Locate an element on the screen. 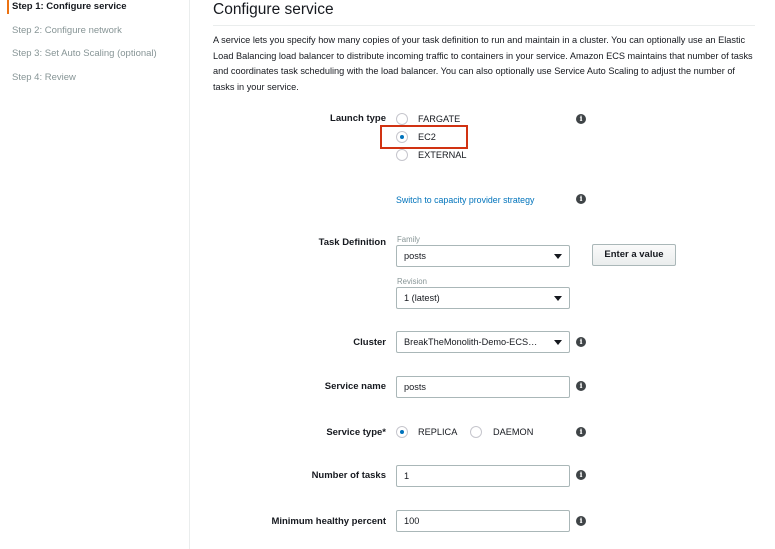 Image resolution: width=775 pixels, height=549 pixels. service-type-daemon-radio is located at coordinates (476, 432).